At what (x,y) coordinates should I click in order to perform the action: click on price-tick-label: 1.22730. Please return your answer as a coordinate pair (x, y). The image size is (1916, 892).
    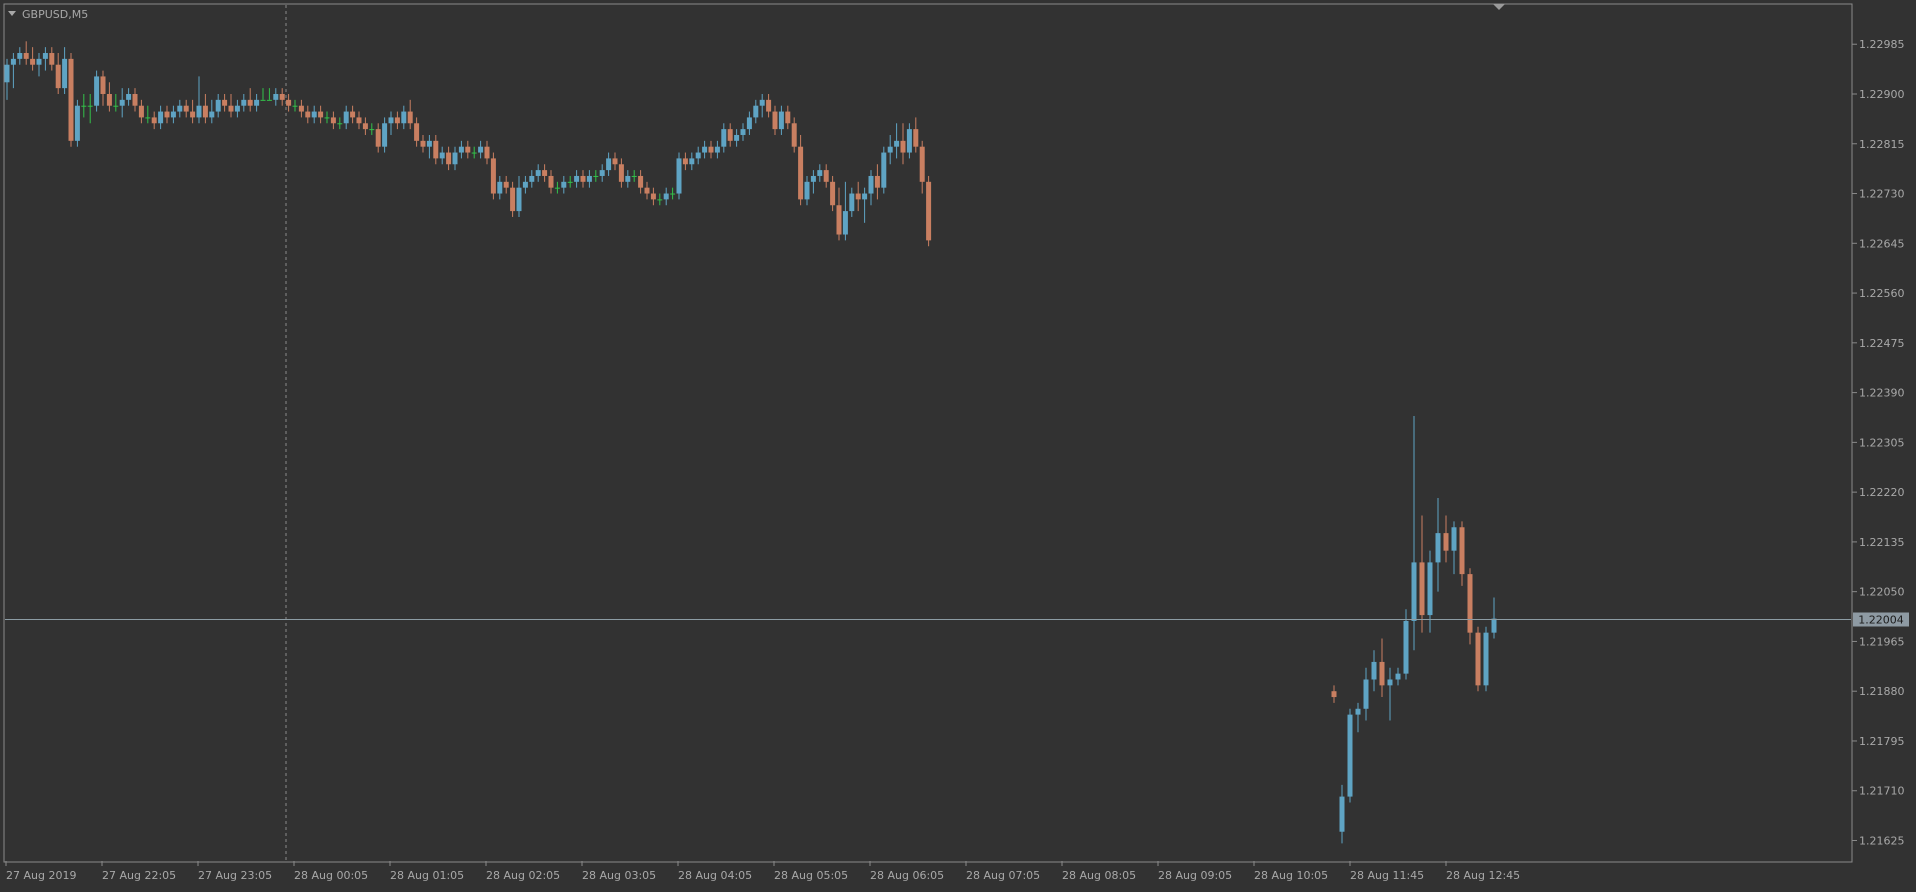
    Looking at the image, I should click on (1882, 194).